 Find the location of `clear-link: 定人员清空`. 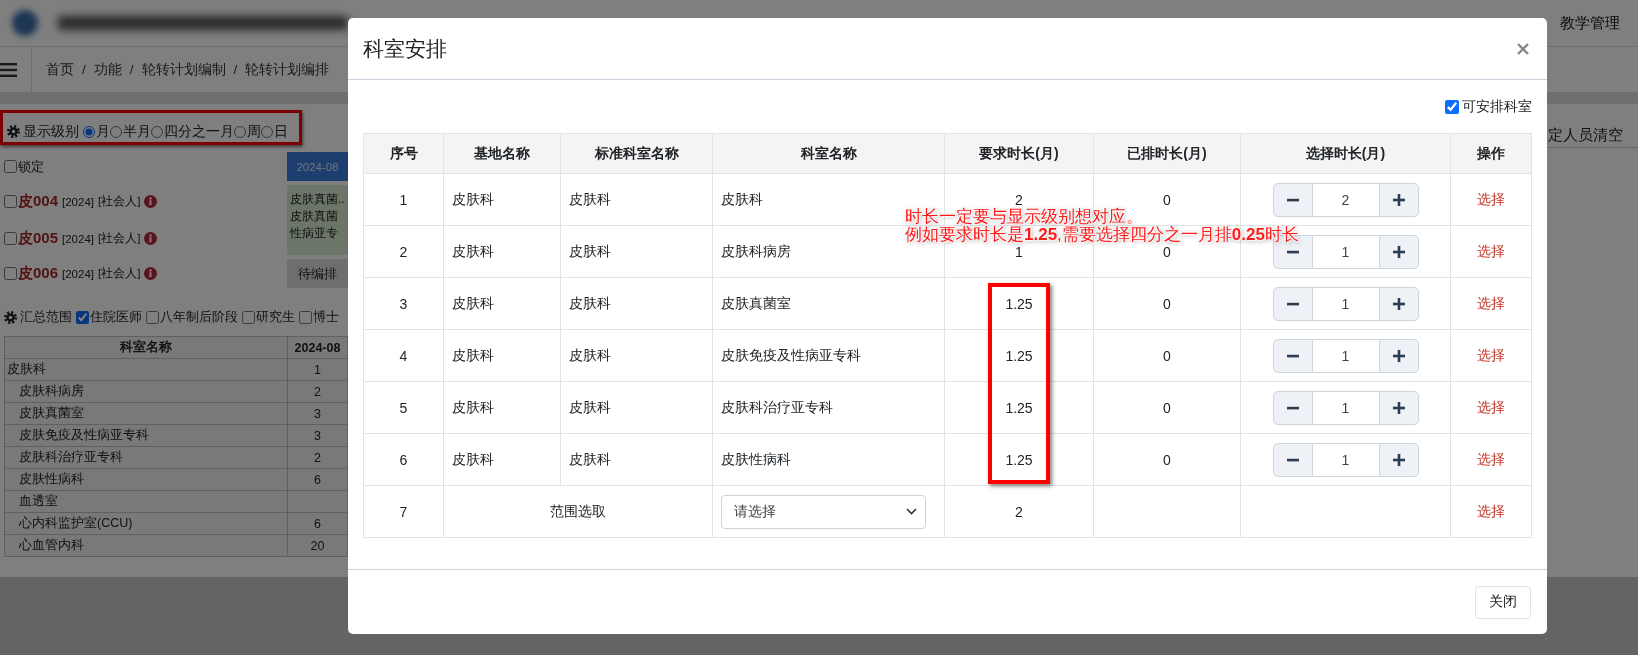

clear-link: 定人员清空 is located at coordinates (1593, 137).